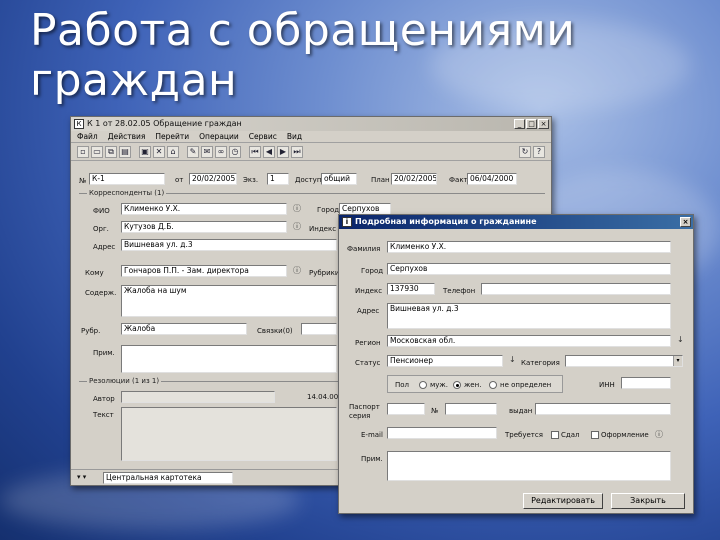 Image resolution: width=720 pixels, height=540 pixels. I want to click on sex-female-radio, so click(457, 385).